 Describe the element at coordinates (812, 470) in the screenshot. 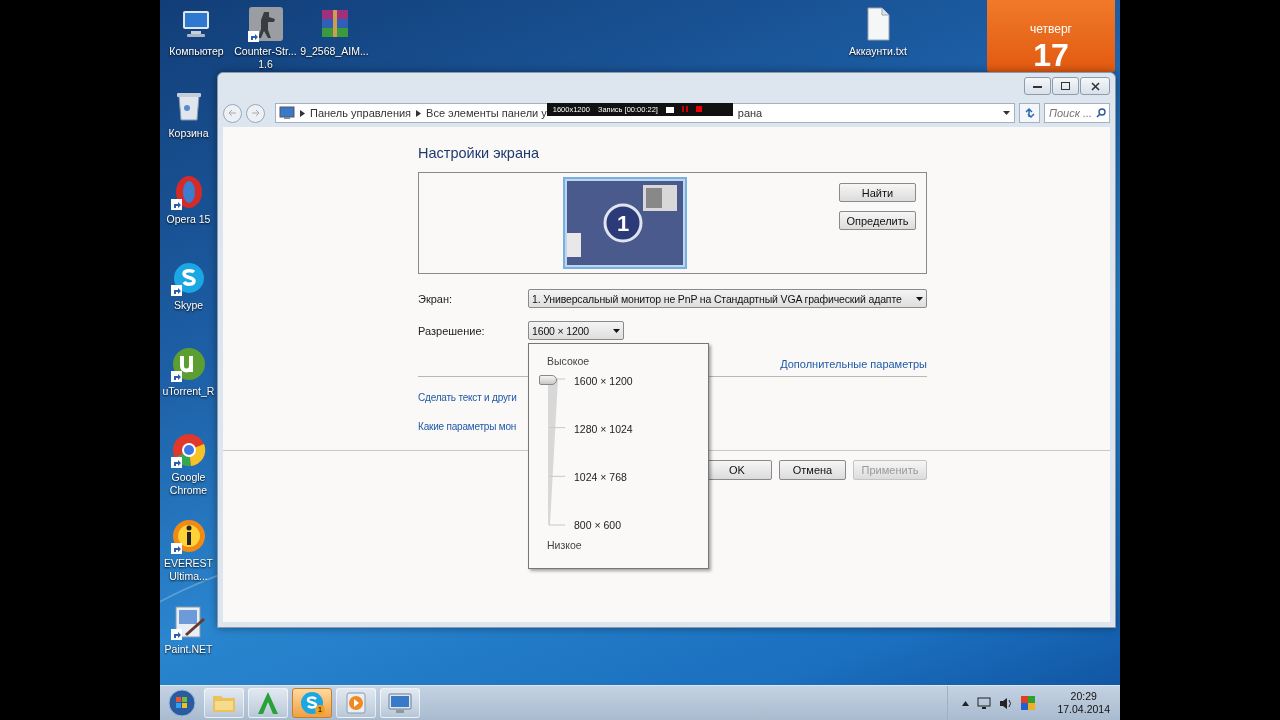

I see `dialog-button: Отмена` at that location.